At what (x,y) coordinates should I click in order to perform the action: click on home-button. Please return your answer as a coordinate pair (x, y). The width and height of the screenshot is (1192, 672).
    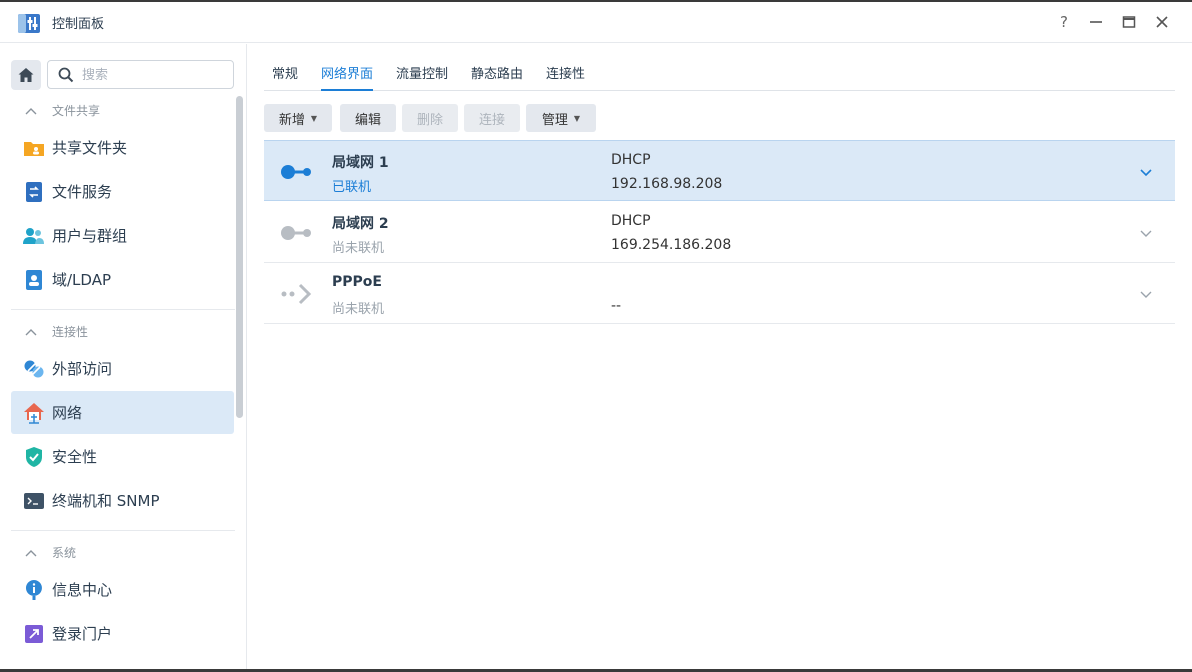
    Looking at the image, I should click on (26, 75).